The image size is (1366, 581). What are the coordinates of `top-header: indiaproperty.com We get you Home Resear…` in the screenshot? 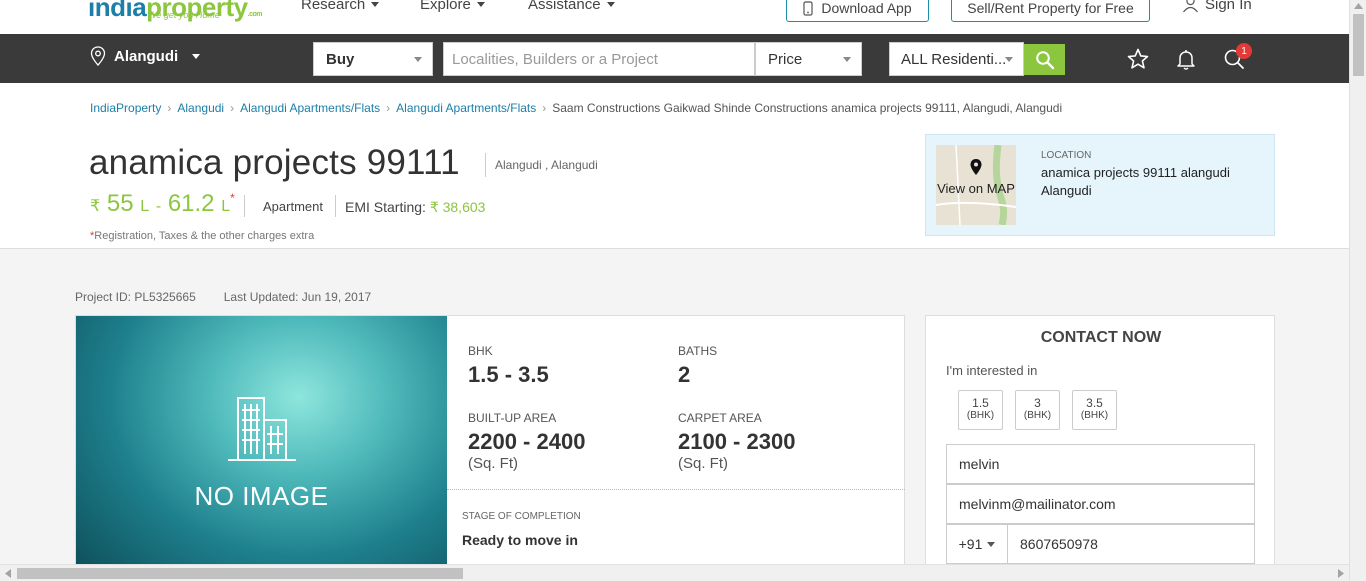 It's located at (674, 17).